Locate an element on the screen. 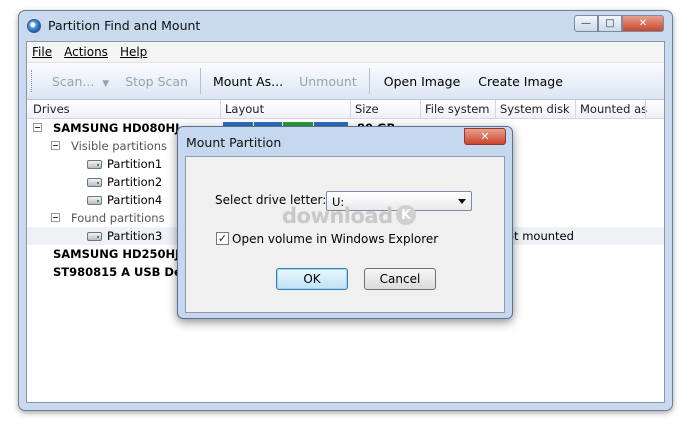 This screenshot has width=691, height=431. menu-file: File is located at coordinates (42, 52).